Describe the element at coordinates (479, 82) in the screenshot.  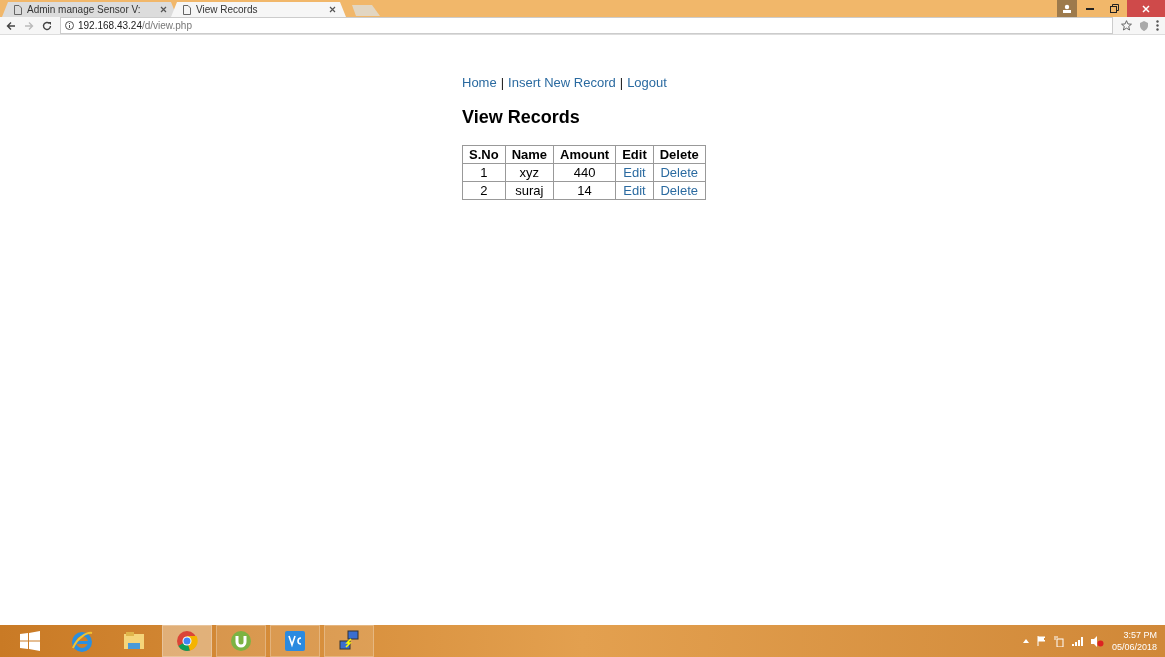
I see `nav-link: Home` at that location.